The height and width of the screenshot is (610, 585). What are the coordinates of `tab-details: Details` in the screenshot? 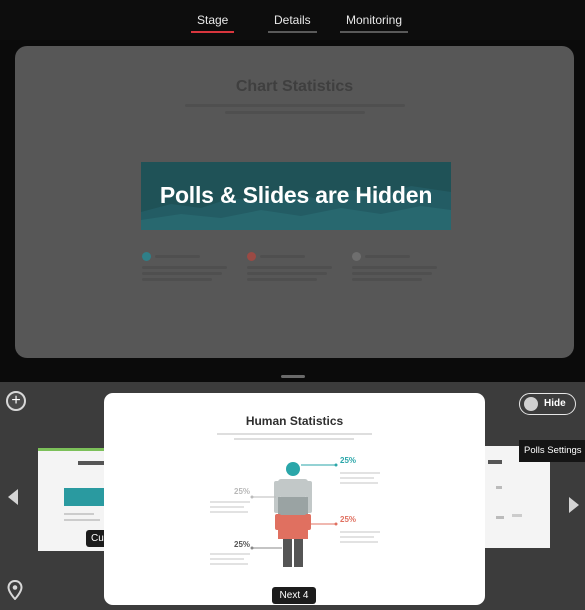 It's located at (292, 23).